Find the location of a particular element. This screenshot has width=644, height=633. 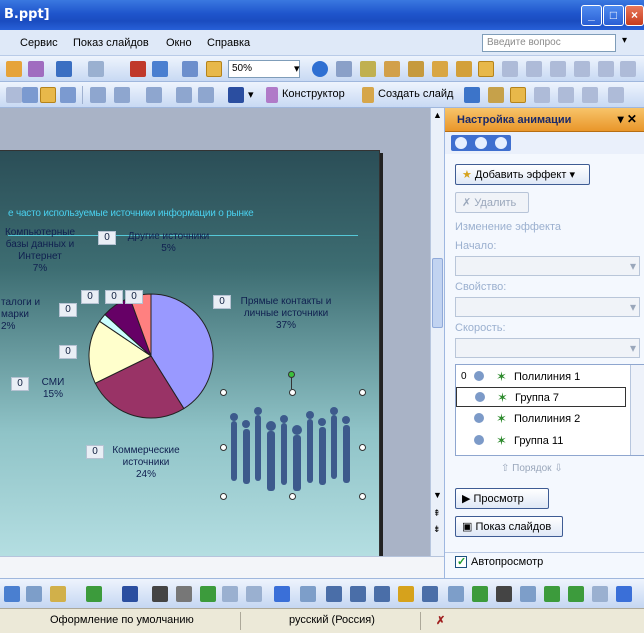

anim-badge-1: 0 is located at coordinates (90, 297).